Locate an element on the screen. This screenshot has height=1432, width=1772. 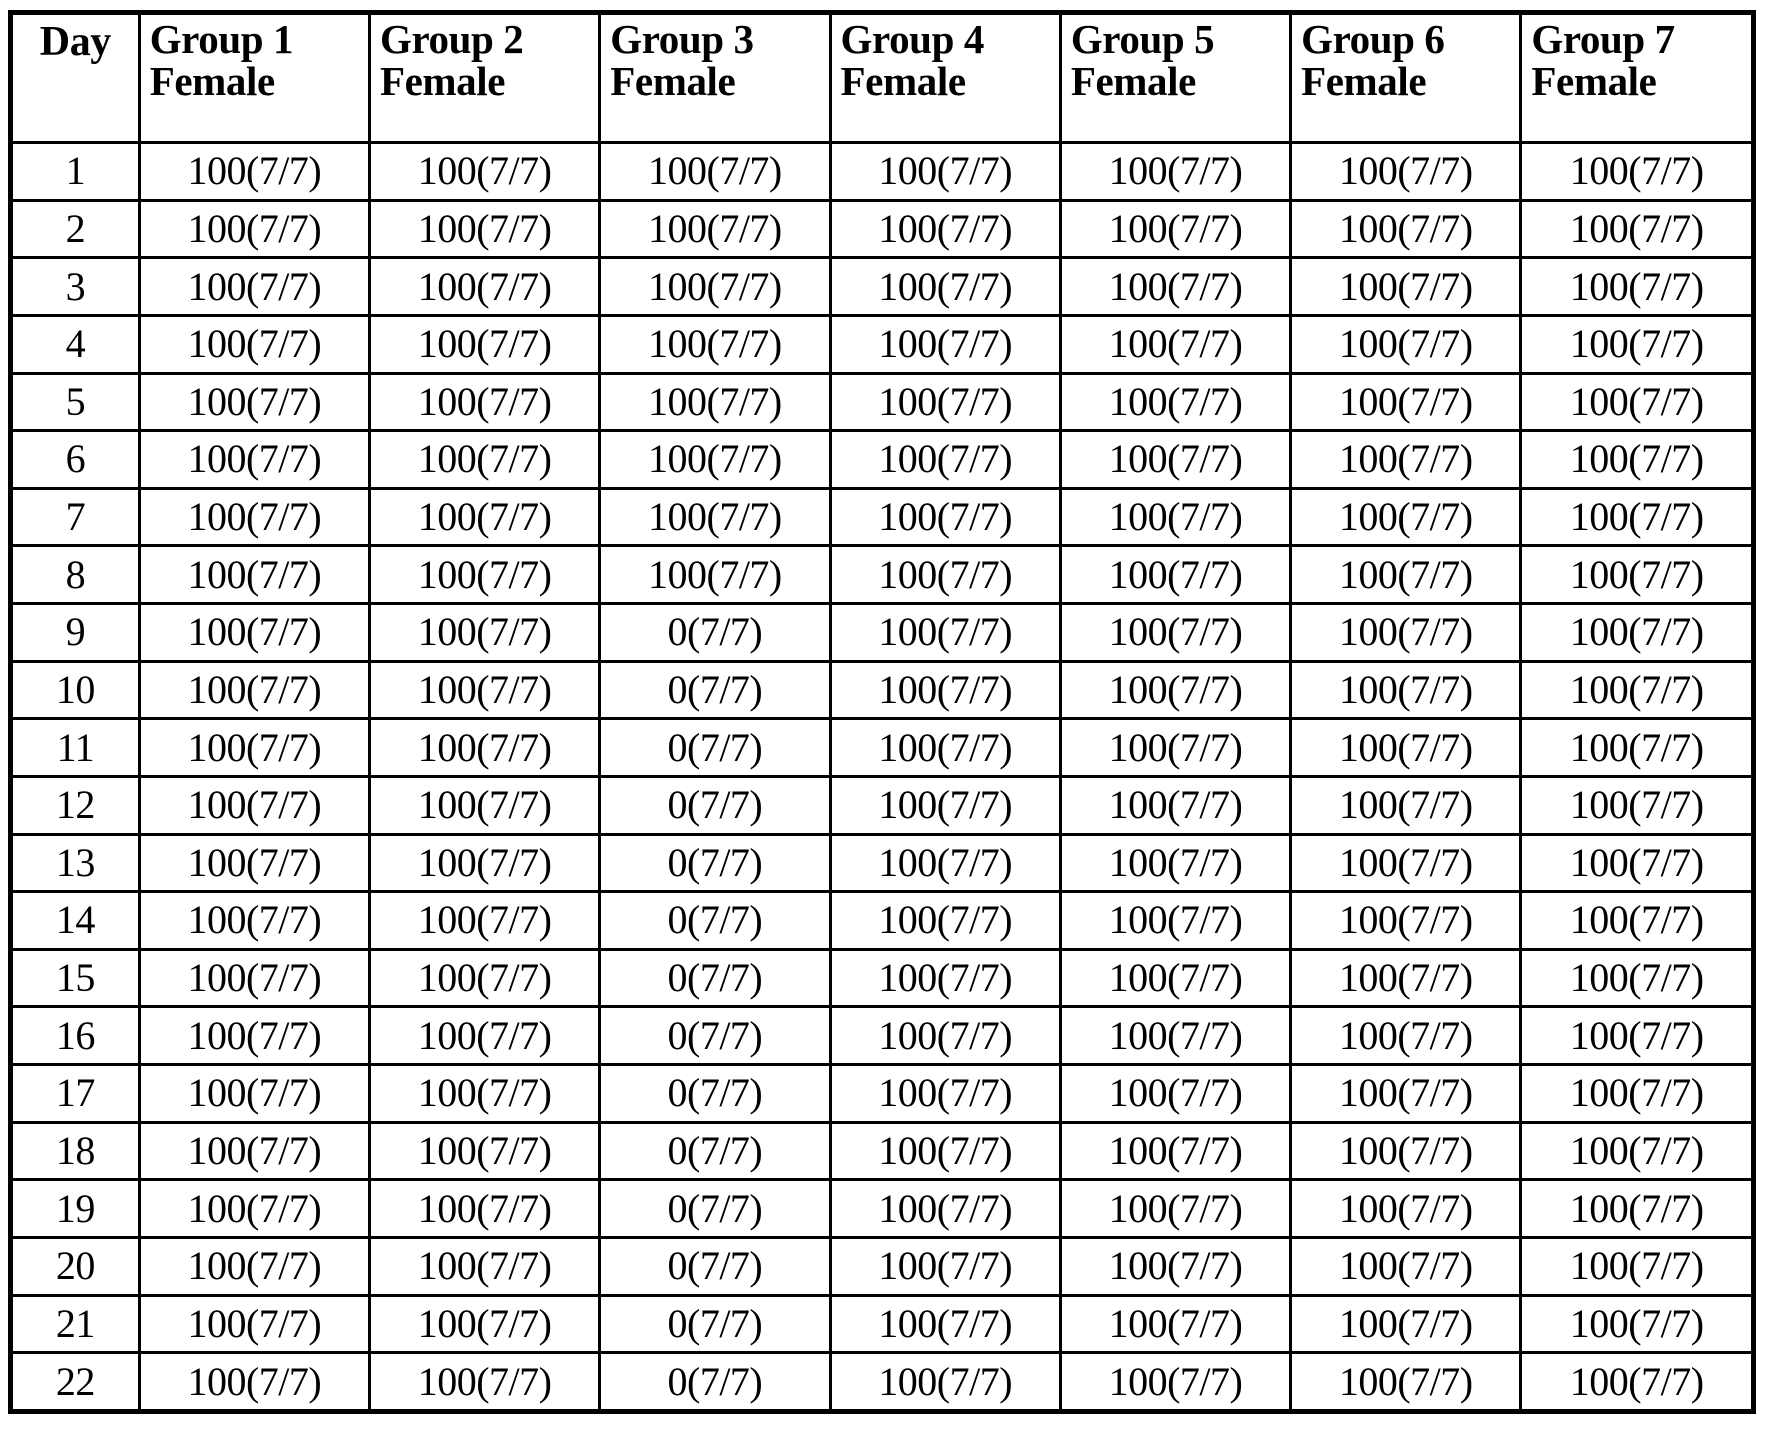
day-cell: 9 is located at coordinates (75, 632).